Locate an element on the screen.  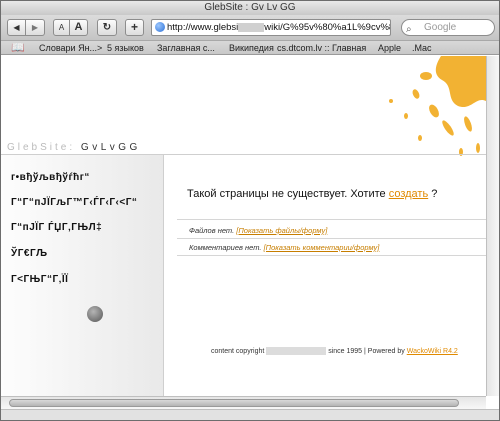
sidebar-nav-item: Г“пЈЇГ ЃЏГ‚ГЊЛ‡ is located at coordinates (56, 227).